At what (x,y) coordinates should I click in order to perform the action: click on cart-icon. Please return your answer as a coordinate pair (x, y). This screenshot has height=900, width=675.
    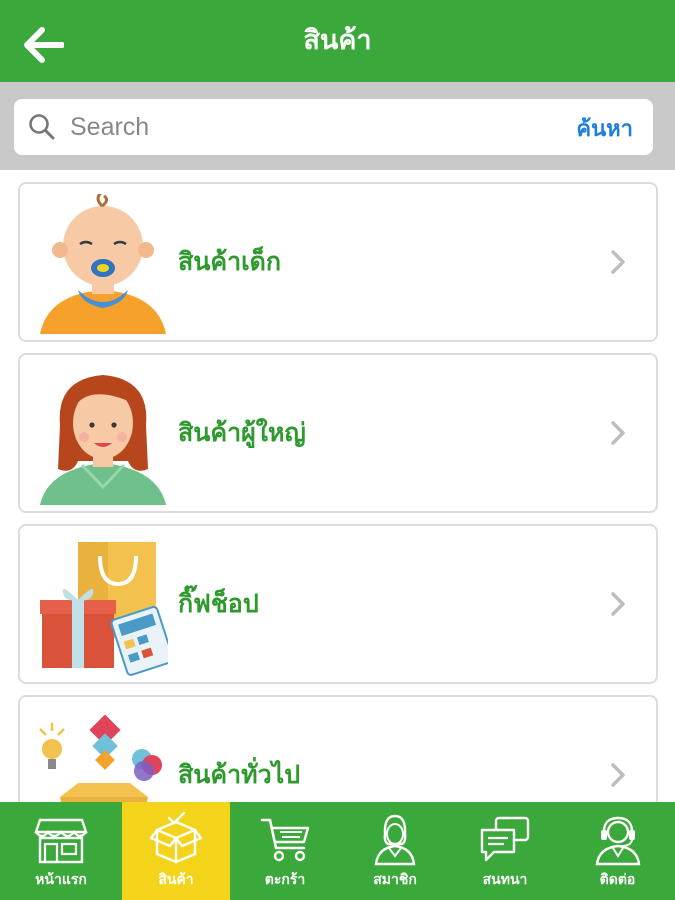
    Looking at the image, I should click on (285, 840).